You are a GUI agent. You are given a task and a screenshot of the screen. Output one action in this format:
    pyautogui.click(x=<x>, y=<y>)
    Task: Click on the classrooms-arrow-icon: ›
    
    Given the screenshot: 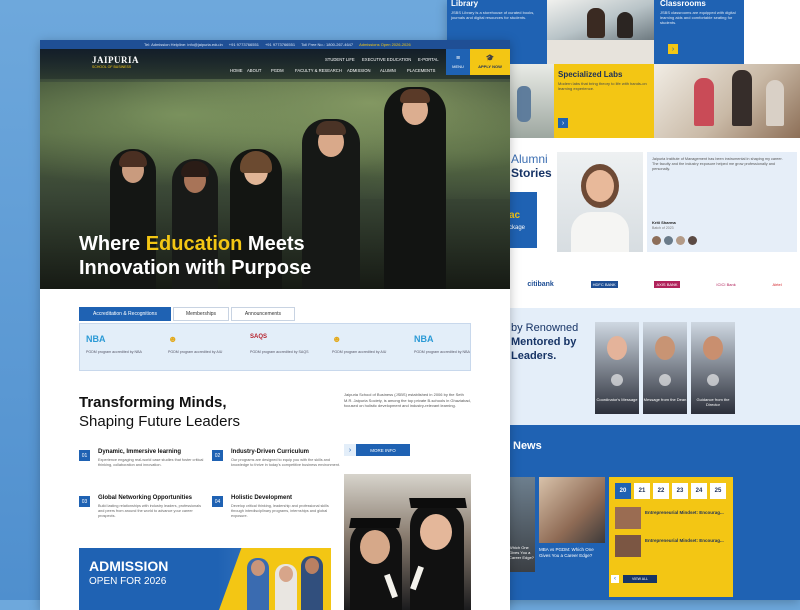 What is the action you would take?
    pyautogui.click(x=673, y=49)
    